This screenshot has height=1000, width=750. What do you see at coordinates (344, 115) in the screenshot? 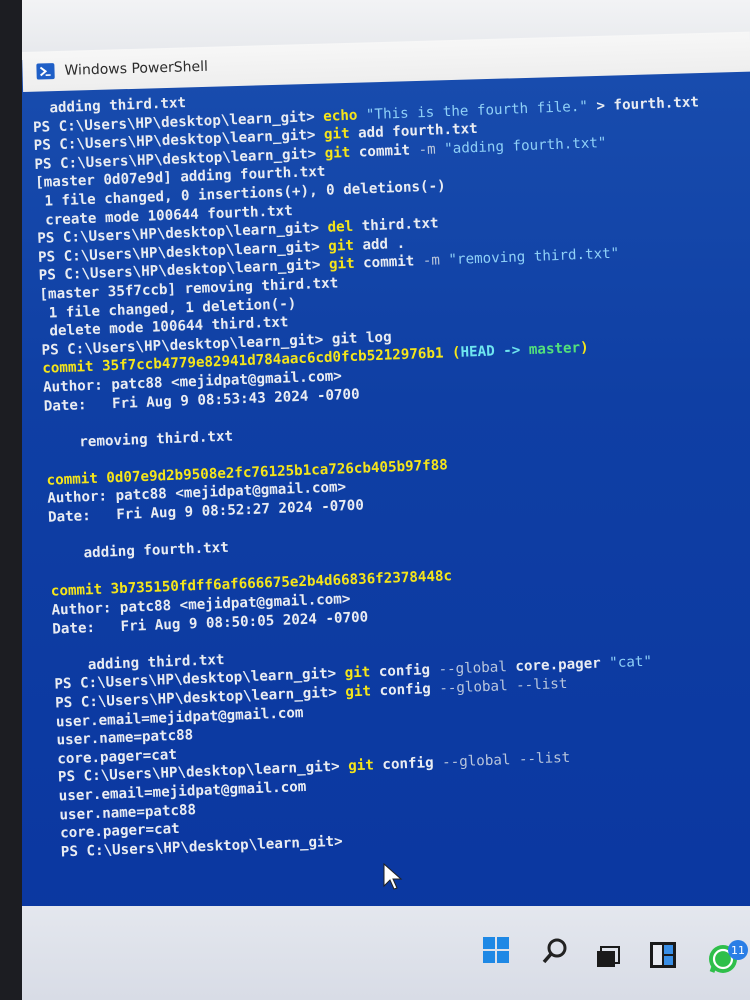
I see `console-text: echo` at bounding box center [344, 115].